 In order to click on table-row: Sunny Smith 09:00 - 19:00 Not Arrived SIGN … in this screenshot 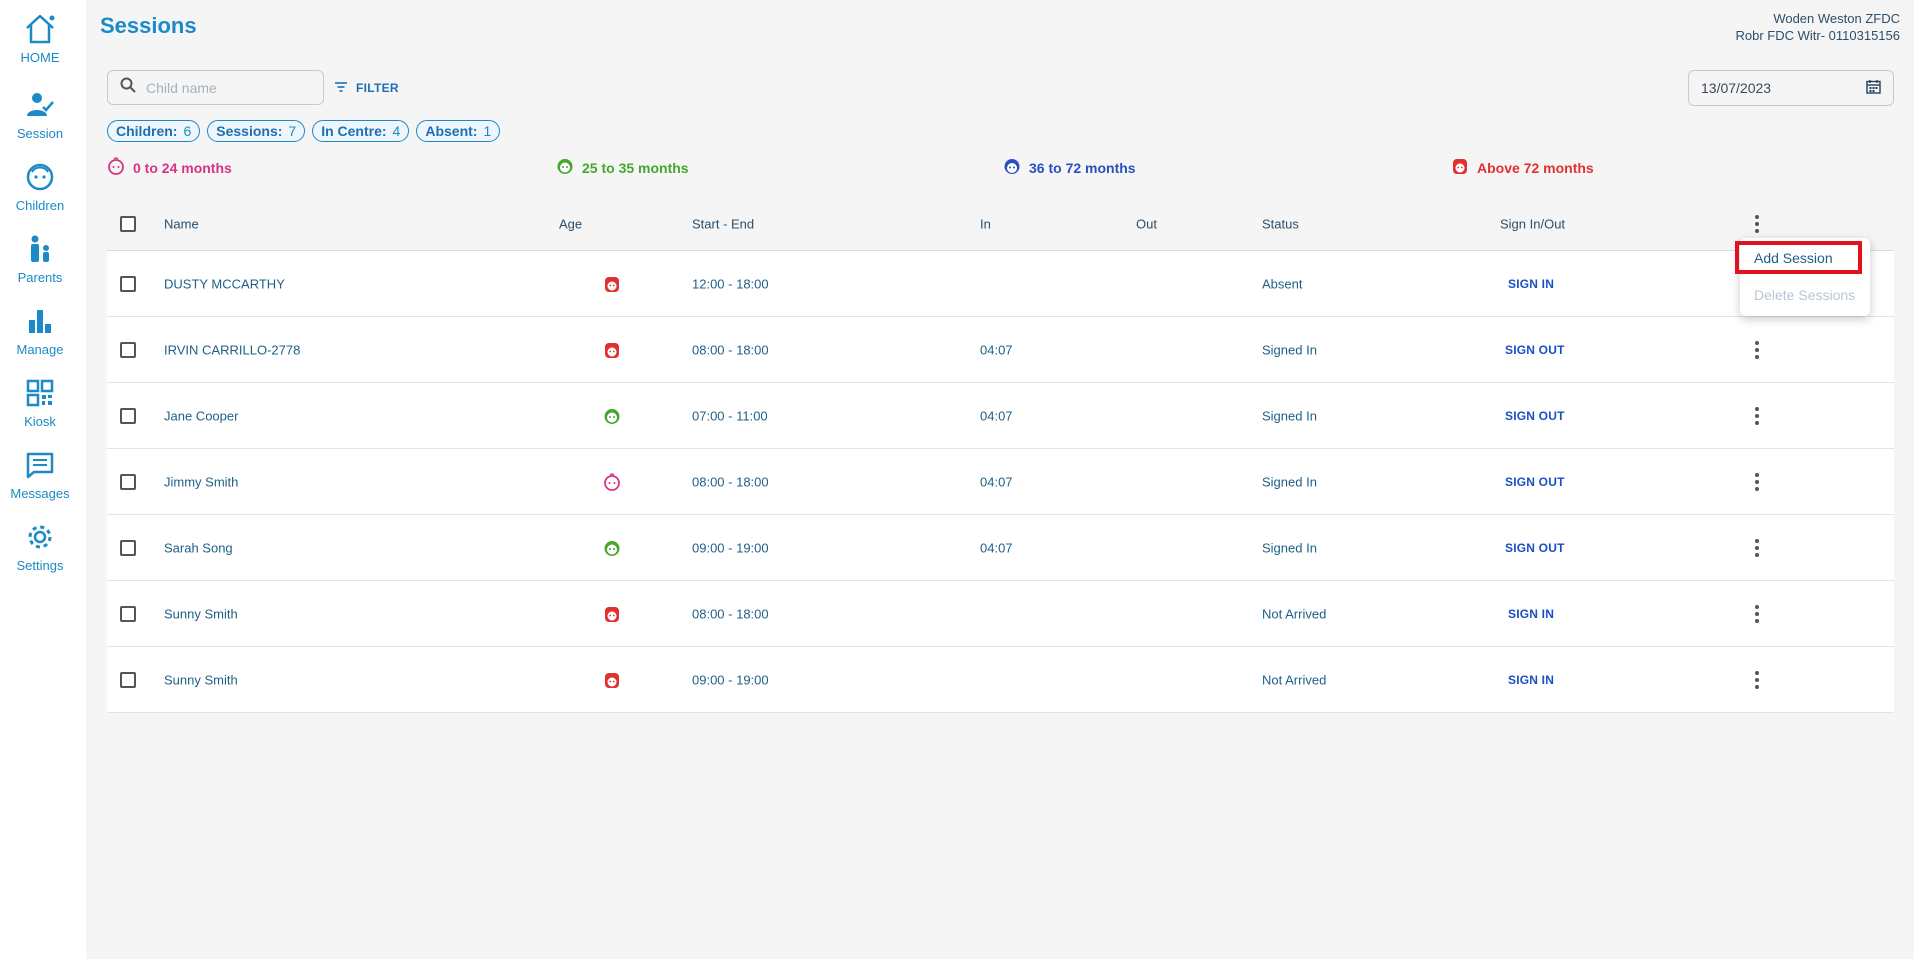, I will do `click(1000, 680)`.